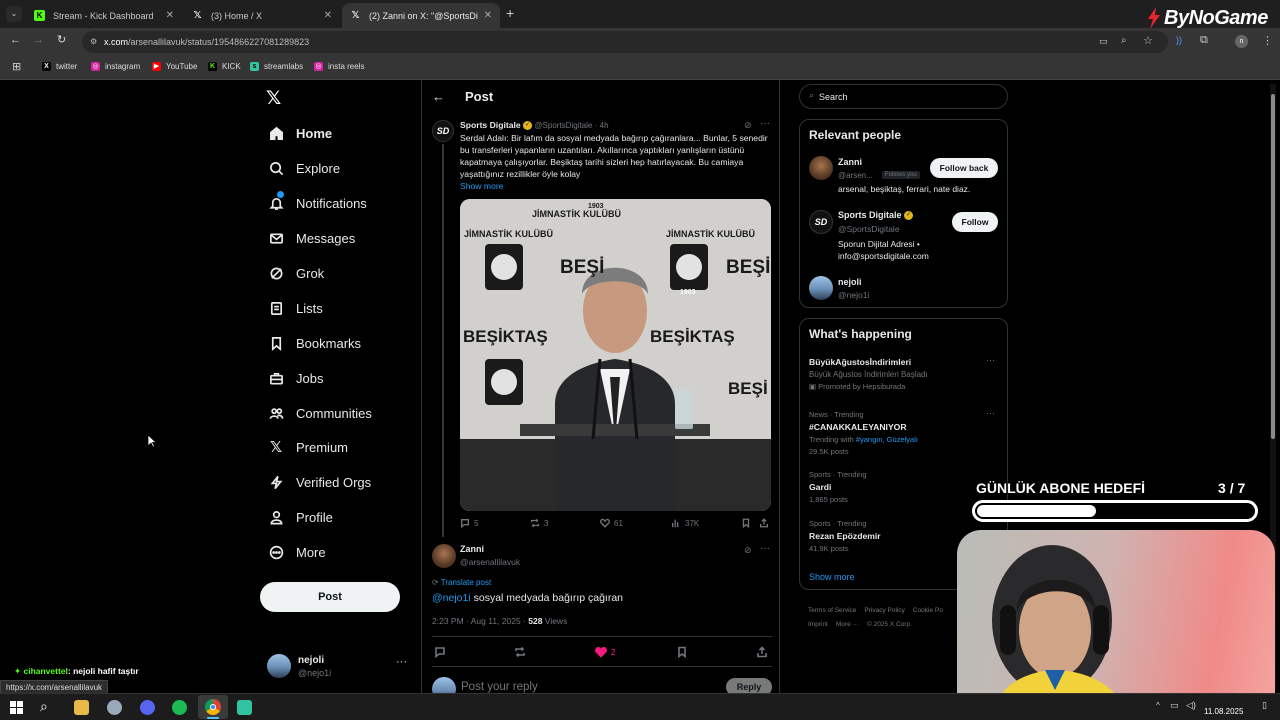 The image size is (1280, 720). What do you see at coordinates (224, 66) in the screenshot?
I see `bookmark-kick: K KICK` at bounding box center [224, 66].